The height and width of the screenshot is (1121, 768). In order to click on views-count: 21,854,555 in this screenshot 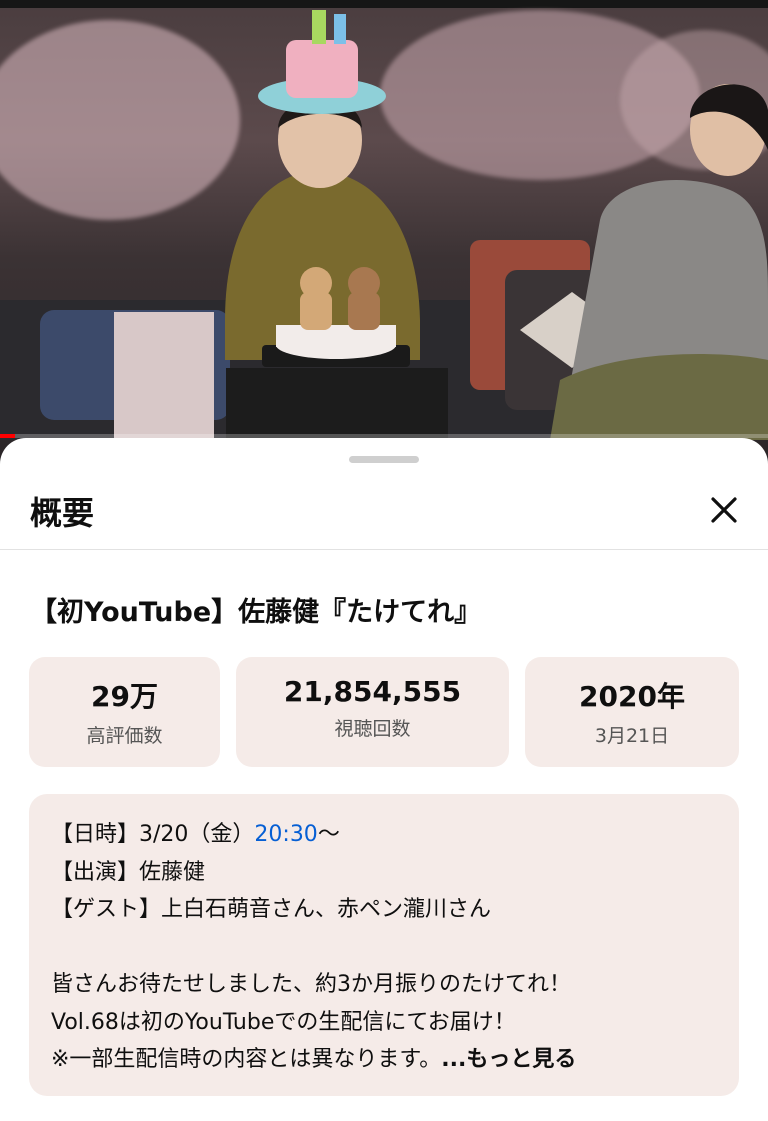, I will do `click(372, 691)`.